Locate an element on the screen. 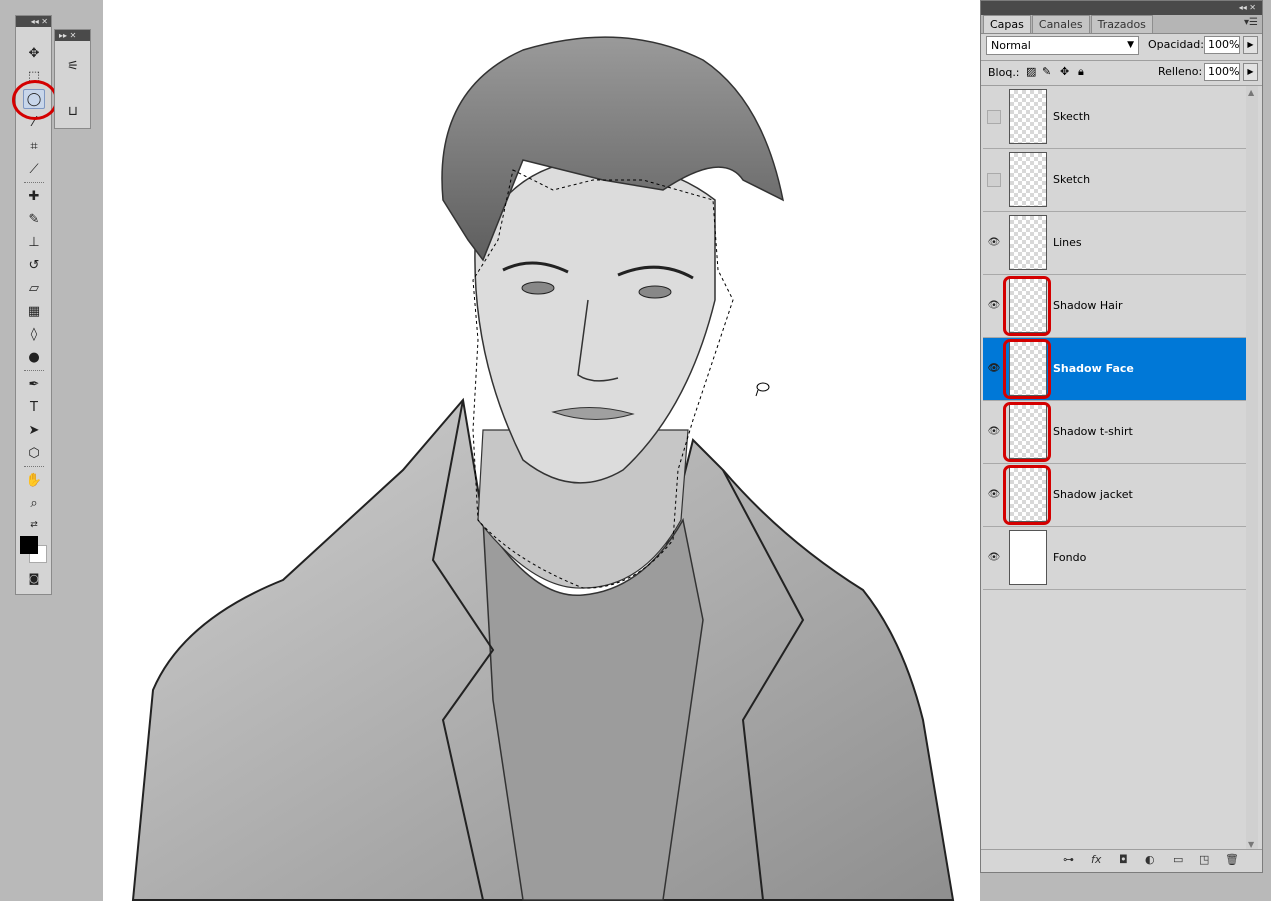  link-layers-icon: ⊶ is located at coordinates (1068, 859).